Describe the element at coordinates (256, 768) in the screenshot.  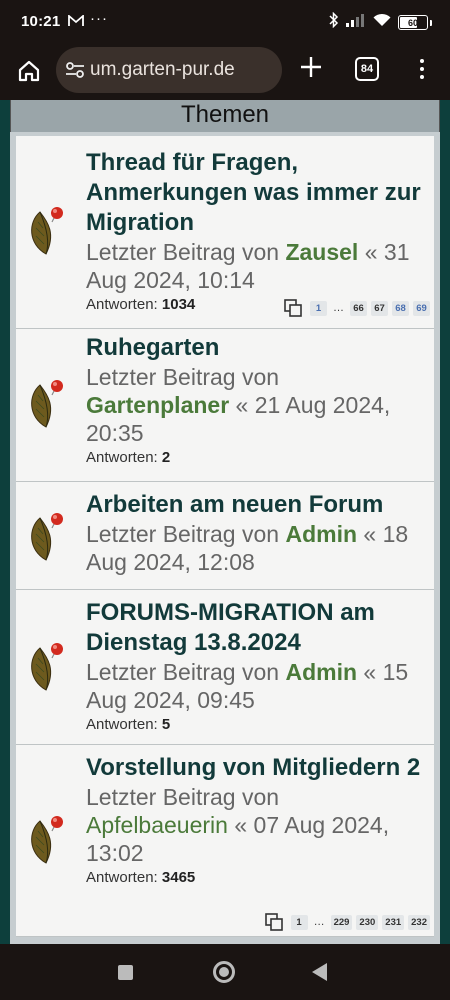
I see `topic-title: Vorstellung von Mitgliedern 2` at that location.